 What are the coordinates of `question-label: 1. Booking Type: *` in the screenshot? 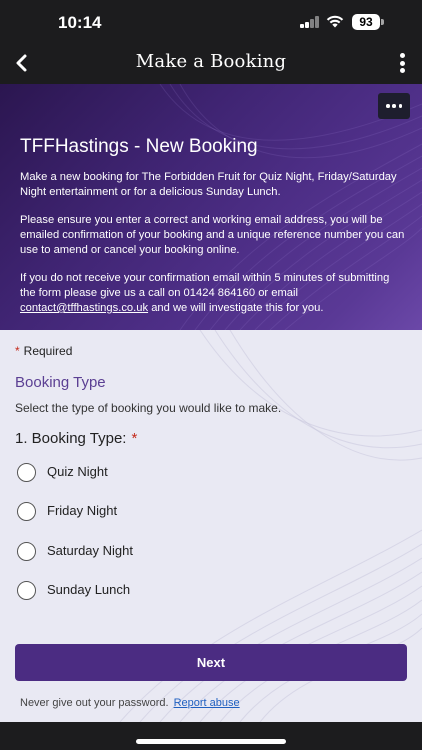 It's located at (76, 438).